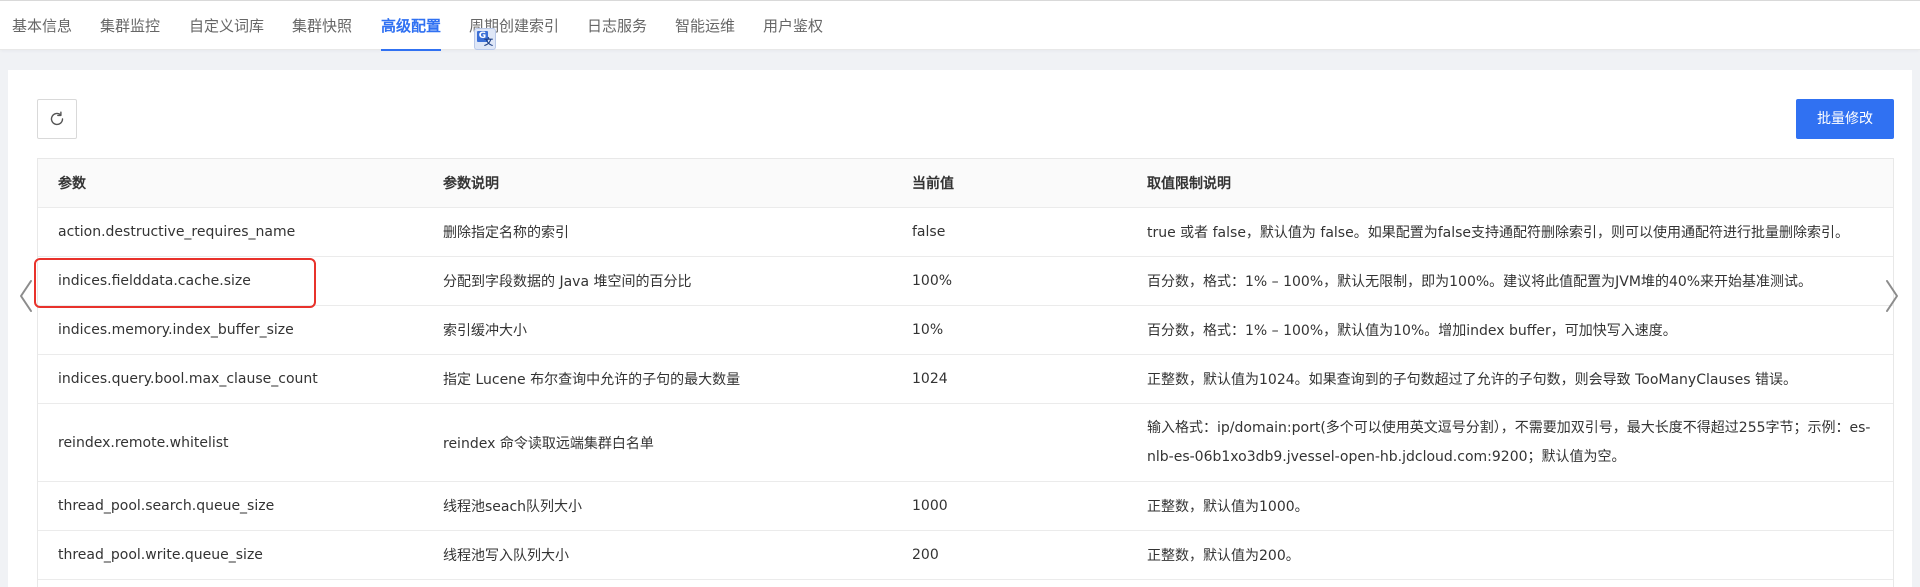  Describe the element at coordinates (1189, 184) in the screenshot. I see `header-limit-description: 取值限制说明` at that location.